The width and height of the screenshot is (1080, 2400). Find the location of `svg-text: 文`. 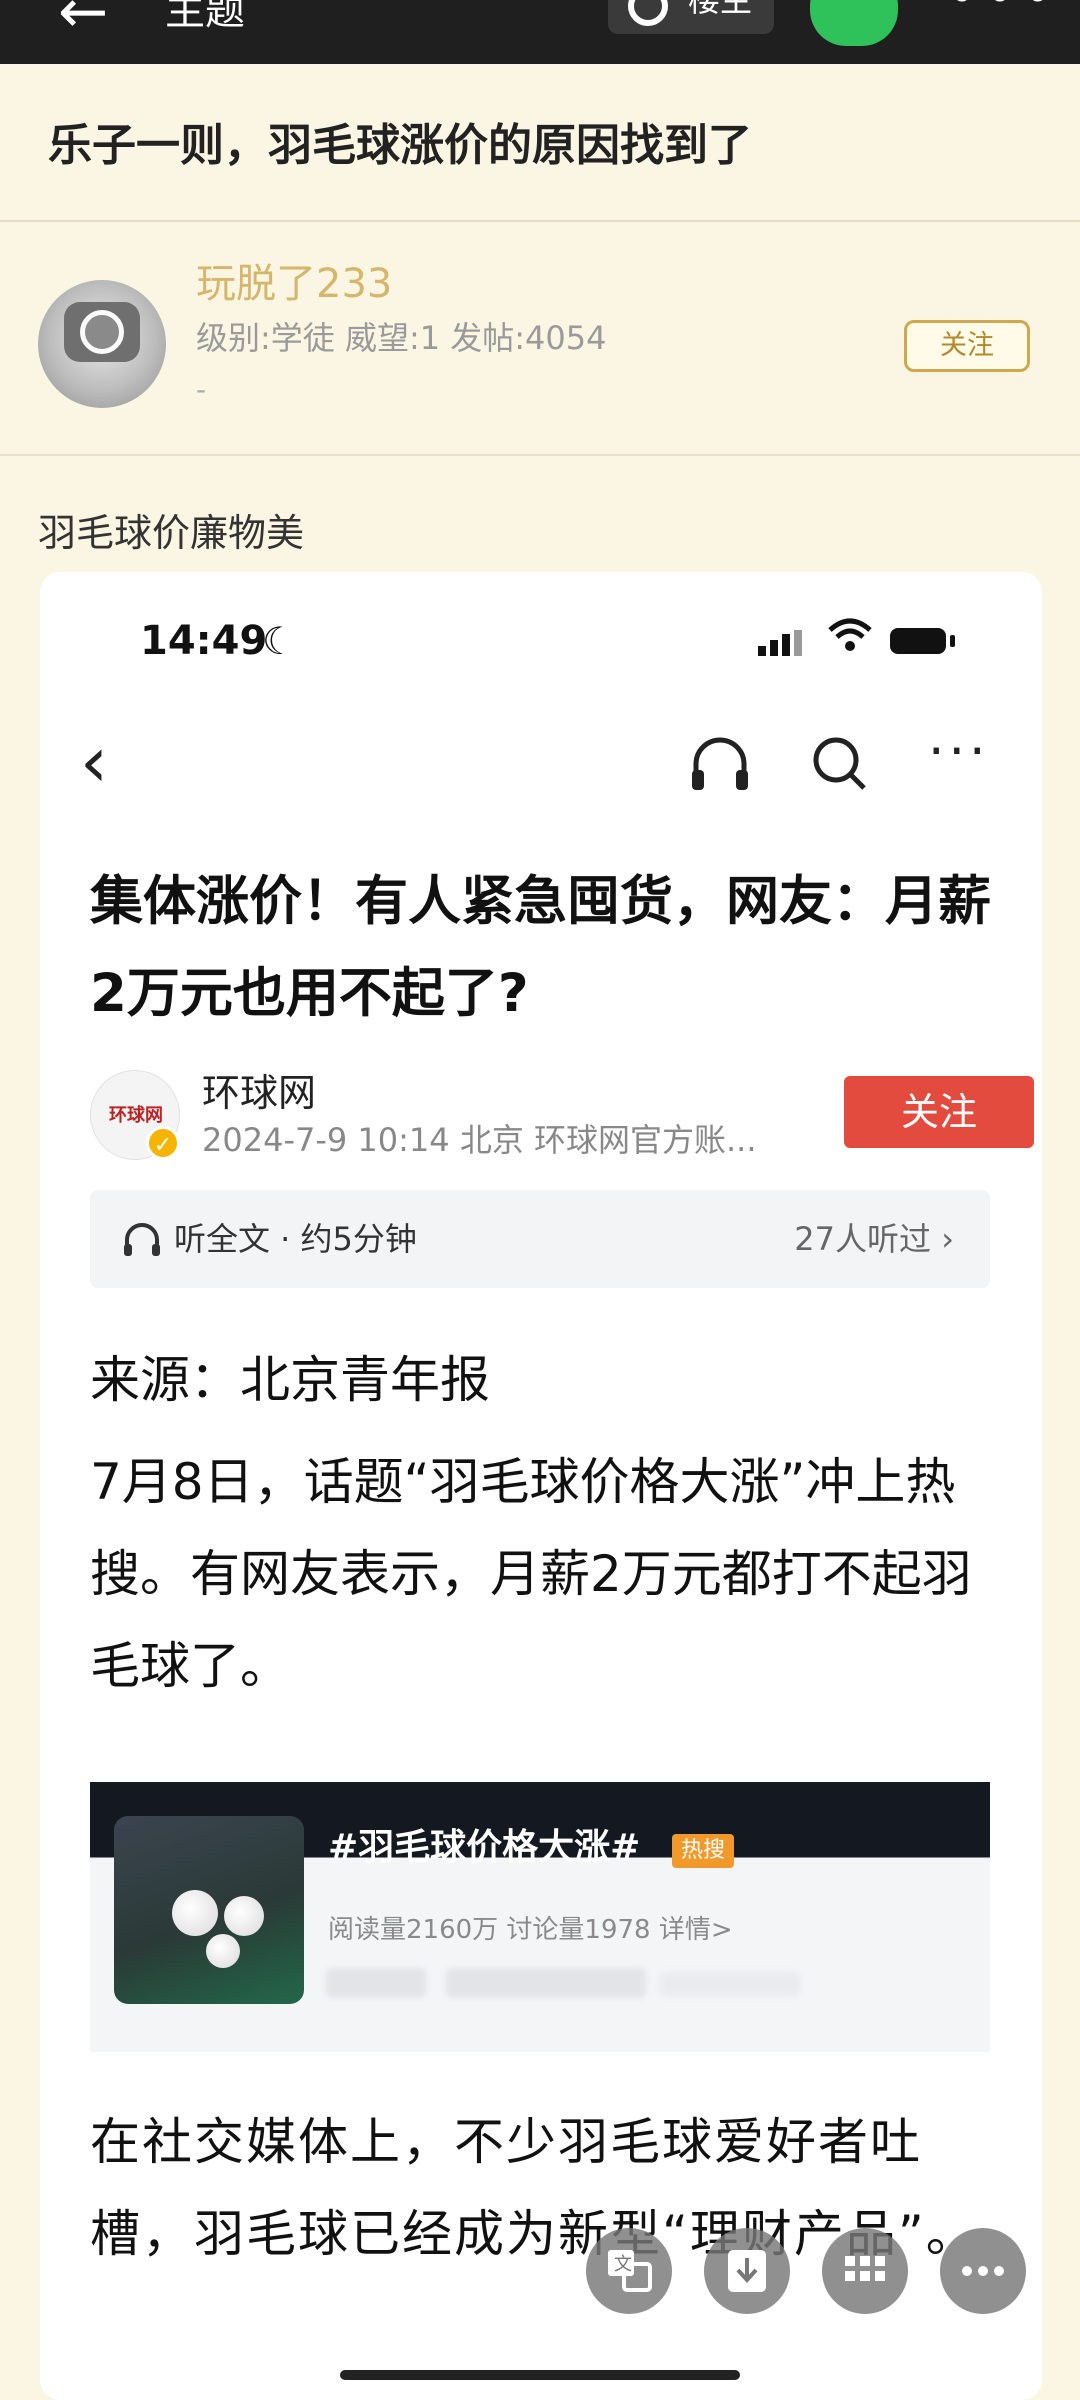

svg-text: 文 is located at coordinates (623, 2264).